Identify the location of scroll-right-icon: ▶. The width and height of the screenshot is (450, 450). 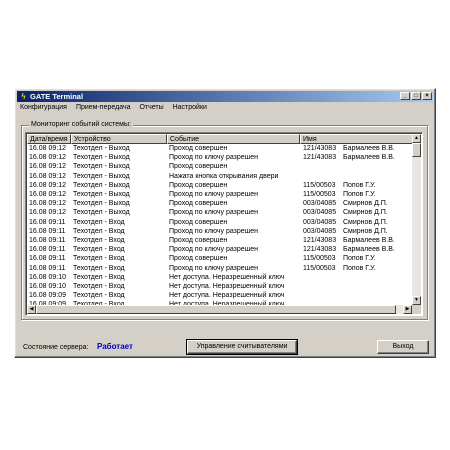
(407, 309).